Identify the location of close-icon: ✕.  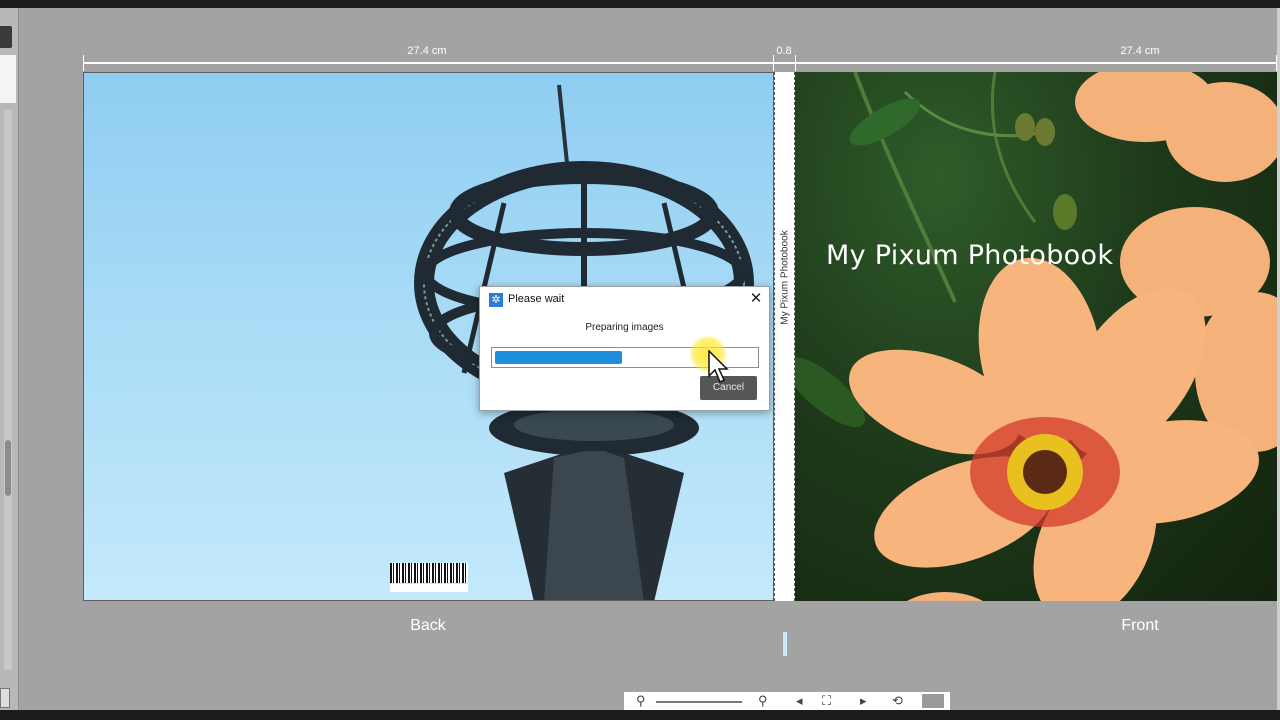
(756, 299).